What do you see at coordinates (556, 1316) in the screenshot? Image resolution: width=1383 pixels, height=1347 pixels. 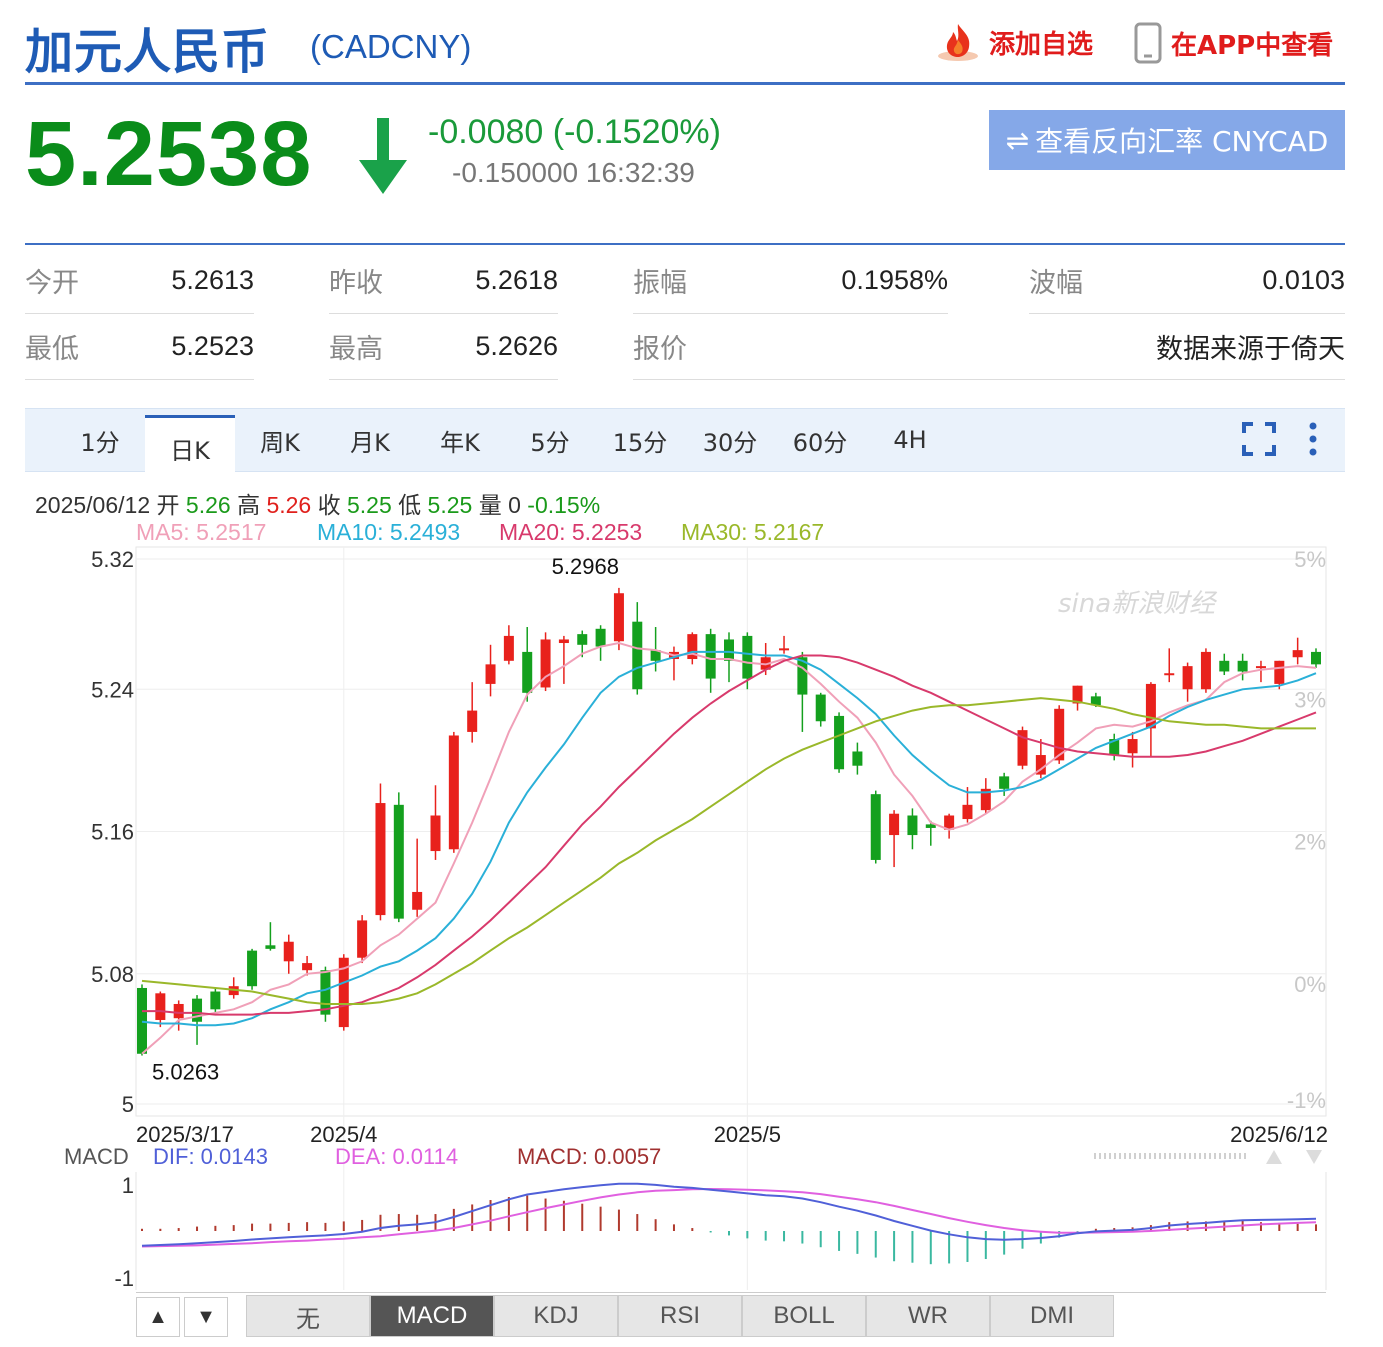 I see `ind-tab-kdj: KDJ` at bounding box center [556, 1316].